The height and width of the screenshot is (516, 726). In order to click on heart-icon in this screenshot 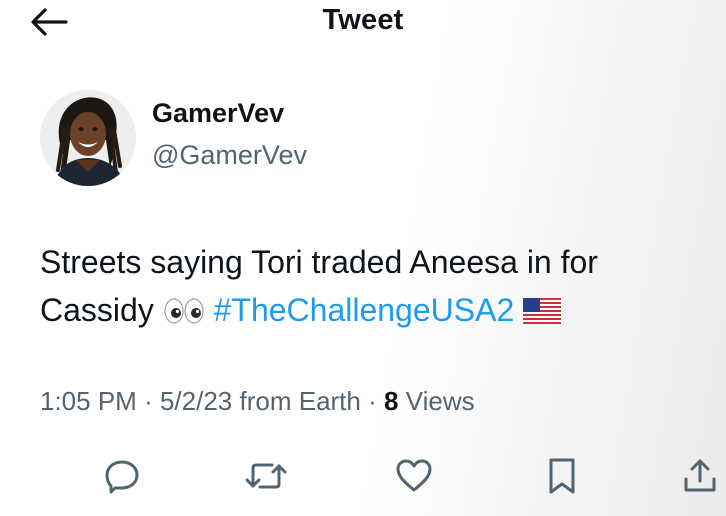, I will do `click(414, 475)`.